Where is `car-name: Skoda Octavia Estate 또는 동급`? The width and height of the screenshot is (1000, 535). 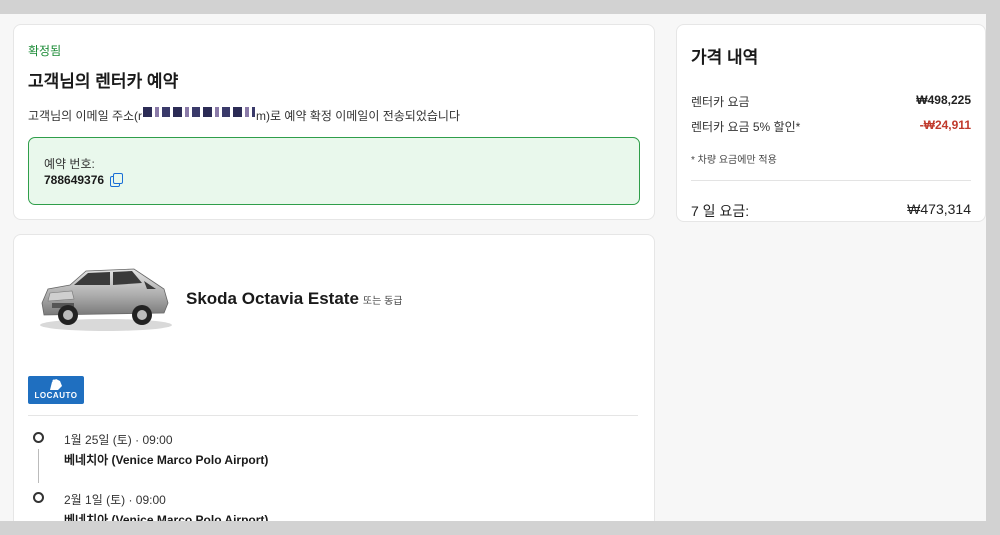
car-name: Skoda Octavia Estate 또는 동급 is located at coordinates (294, 299).